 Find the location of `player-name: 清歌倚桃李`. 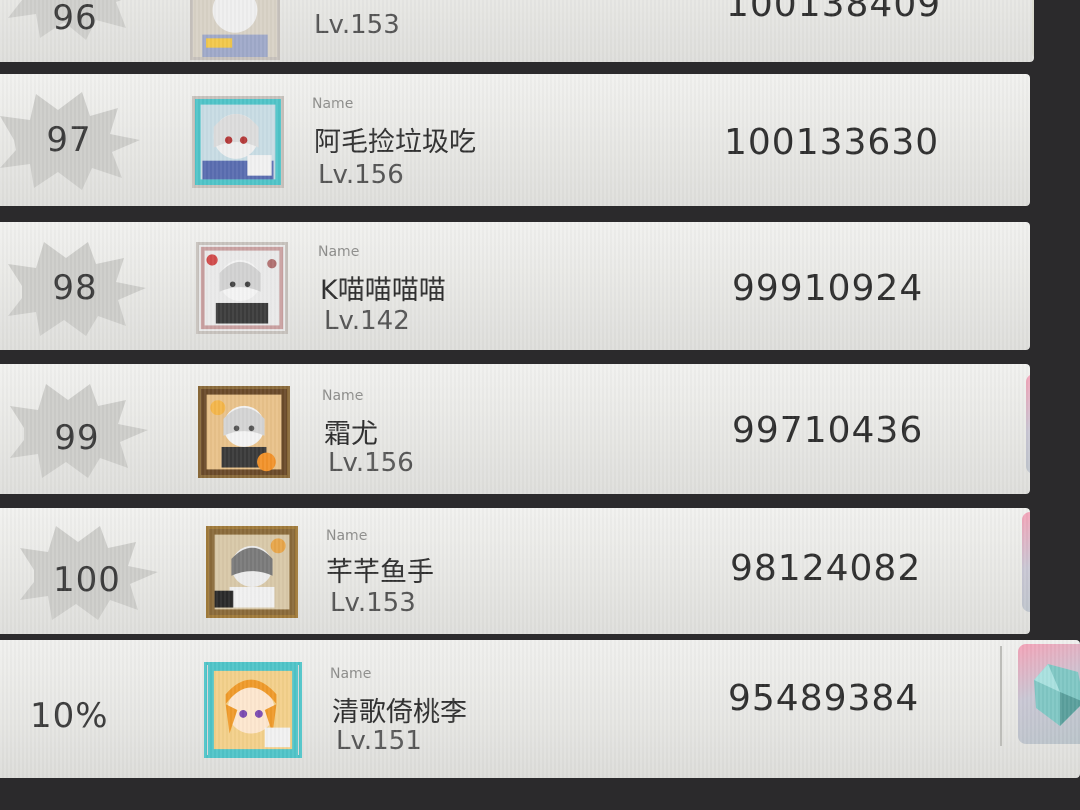

player-name: 清歌倚桃李 is located at coordinates (399, 712).